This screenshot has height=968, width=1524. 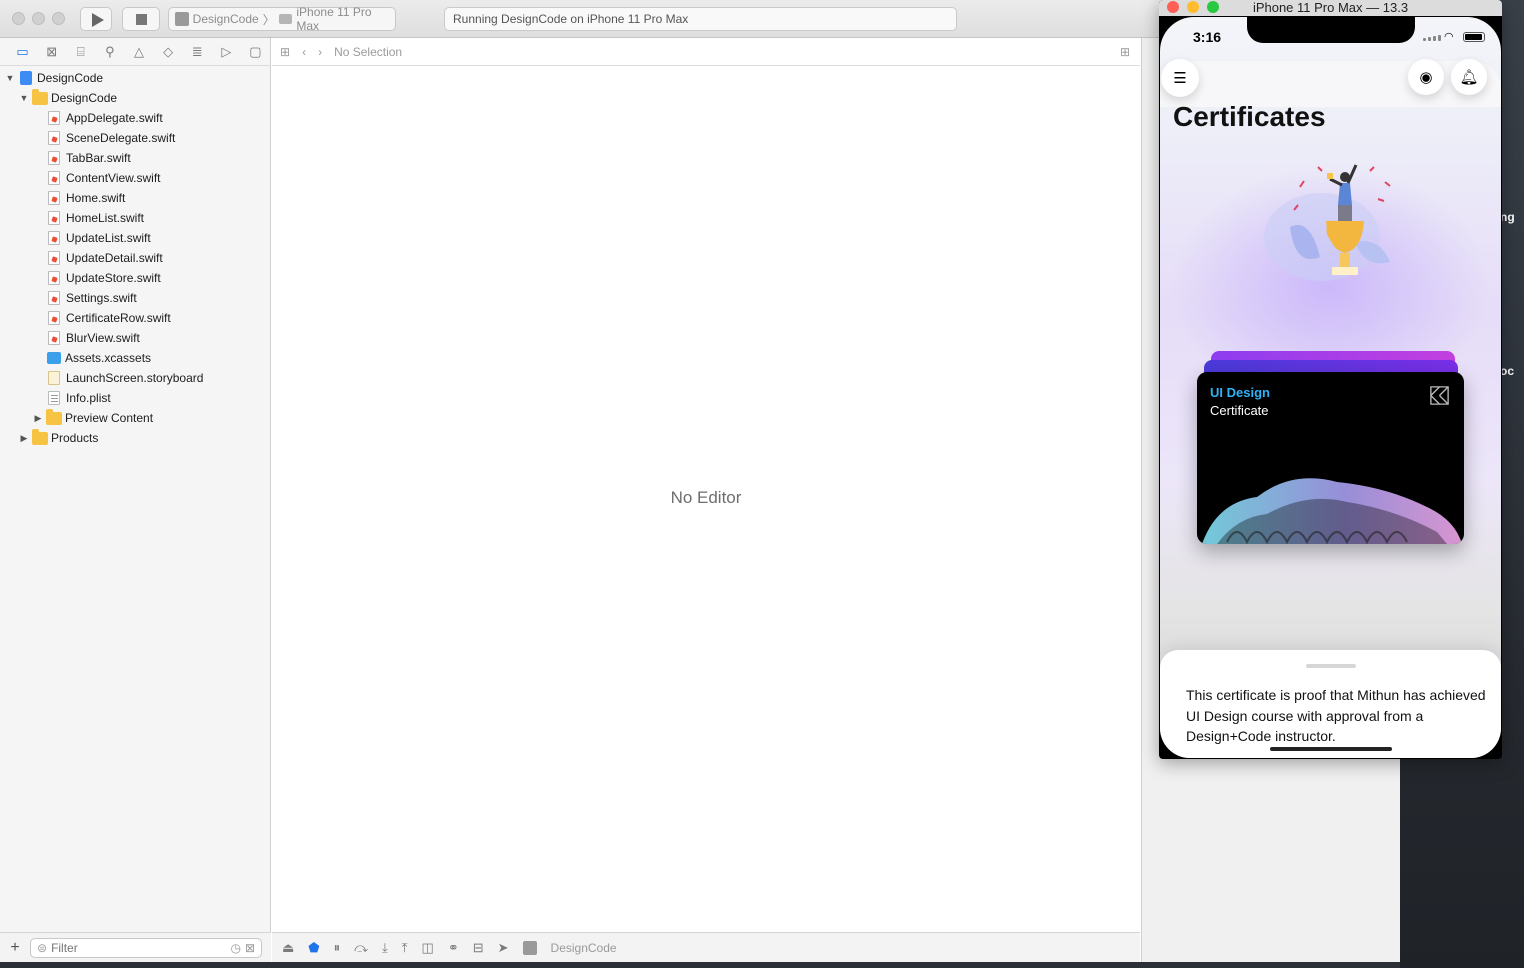 I want to click on tree-row-project: ▼ DesignCode, so click(x=135, y=78).